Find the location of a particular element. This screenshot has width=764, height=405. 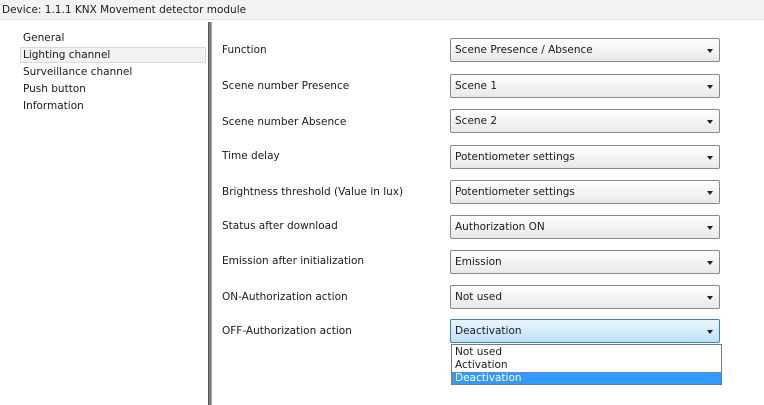

off-authorization-select: Deactivation is located at coordinates (585, 331).